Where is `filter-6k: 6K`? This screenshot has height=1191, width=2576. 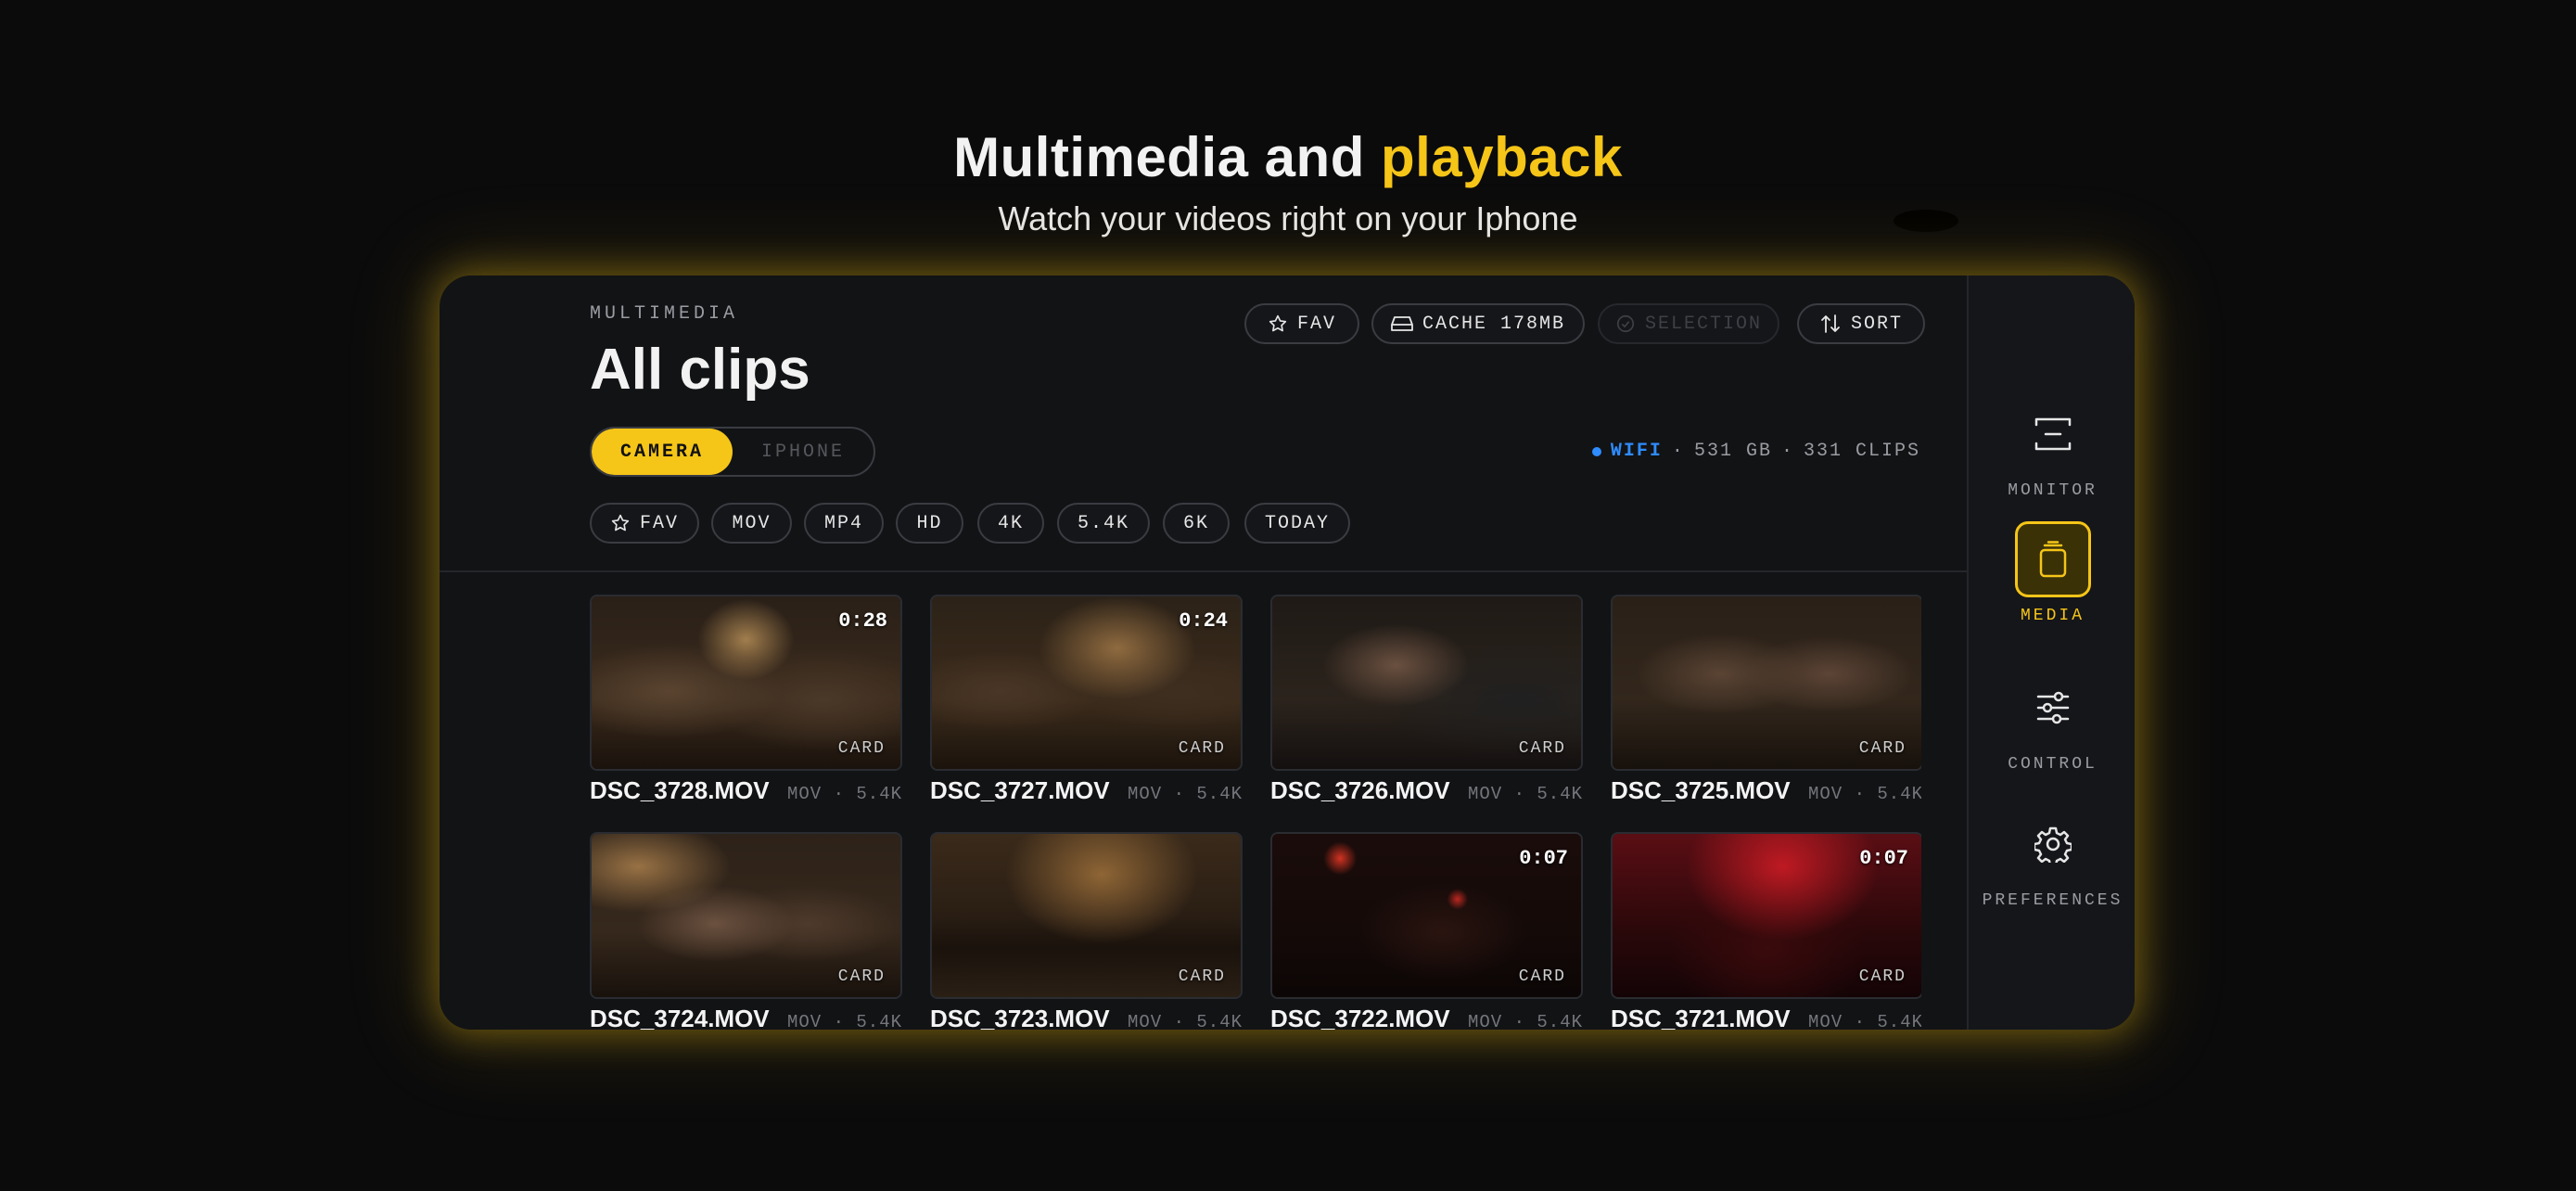
filter-6k: 6K is located at coordinates (1196, 523).